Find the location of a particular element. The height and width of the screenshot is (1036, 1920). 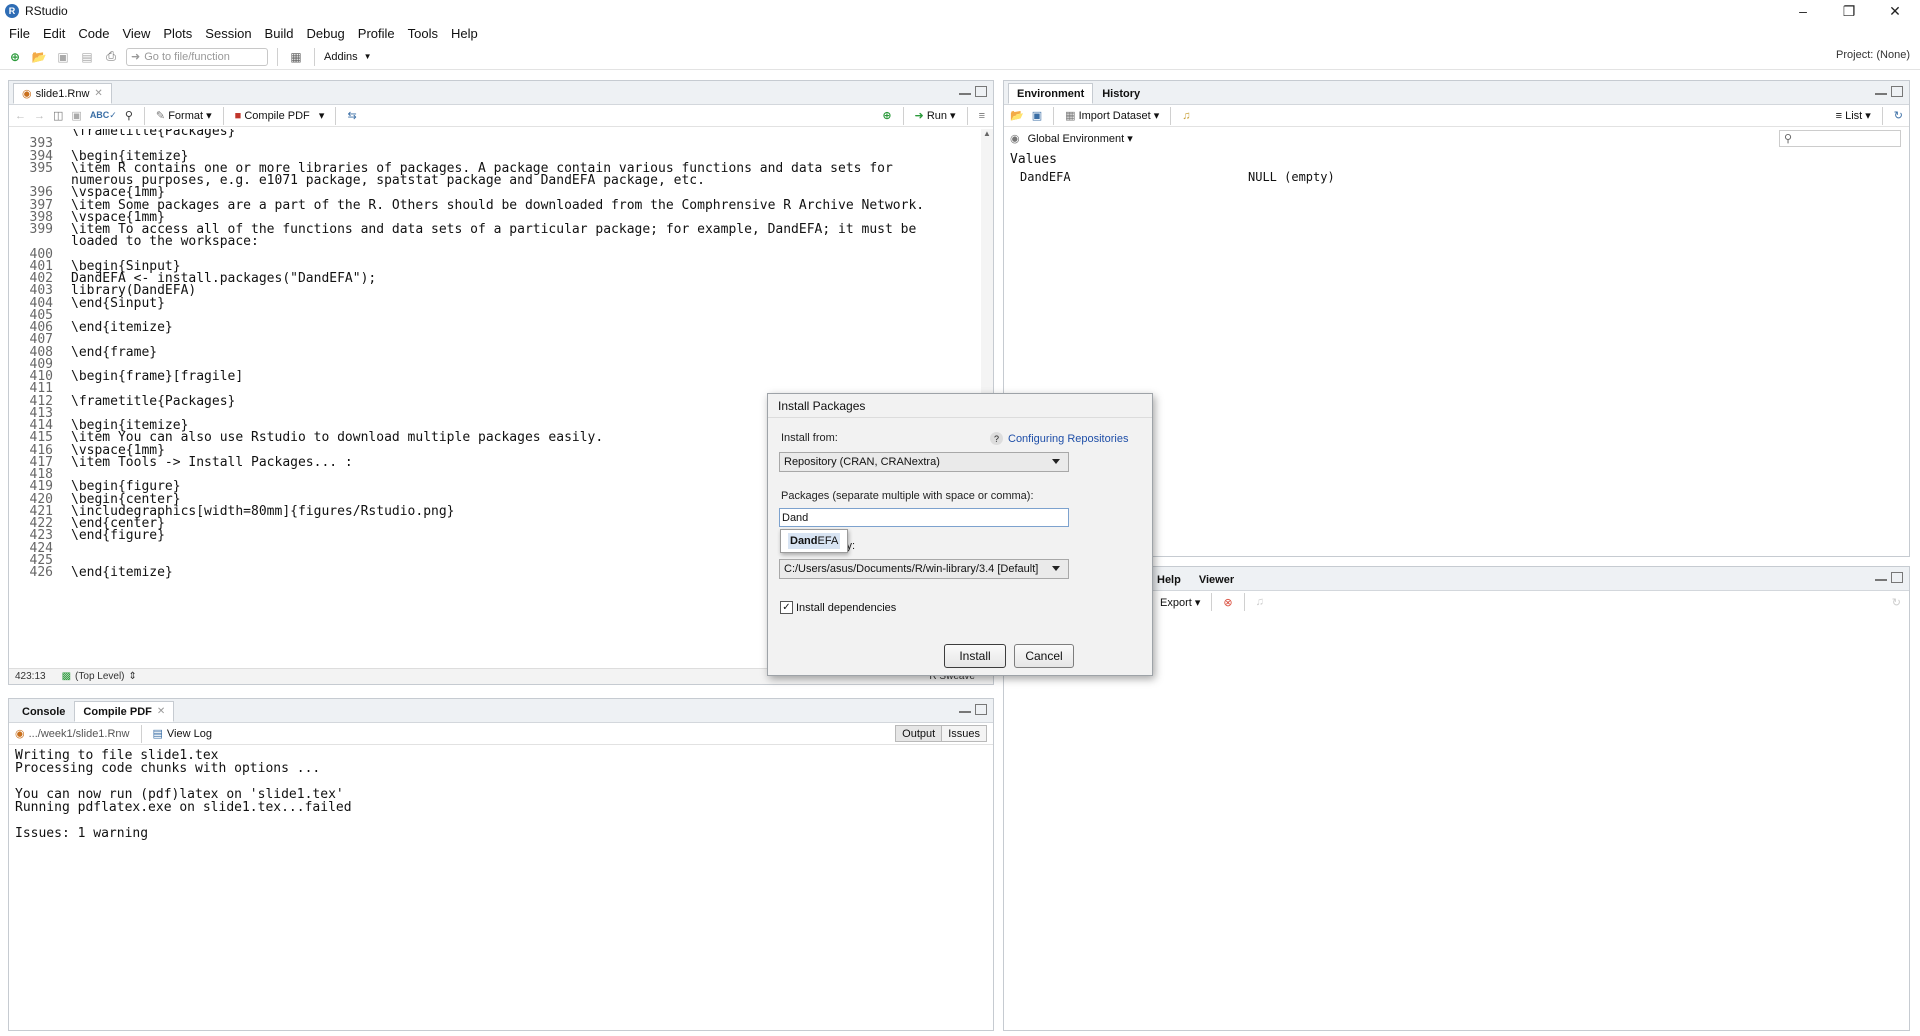

minimize-window-button: – is located at coordinates (1803, 11).